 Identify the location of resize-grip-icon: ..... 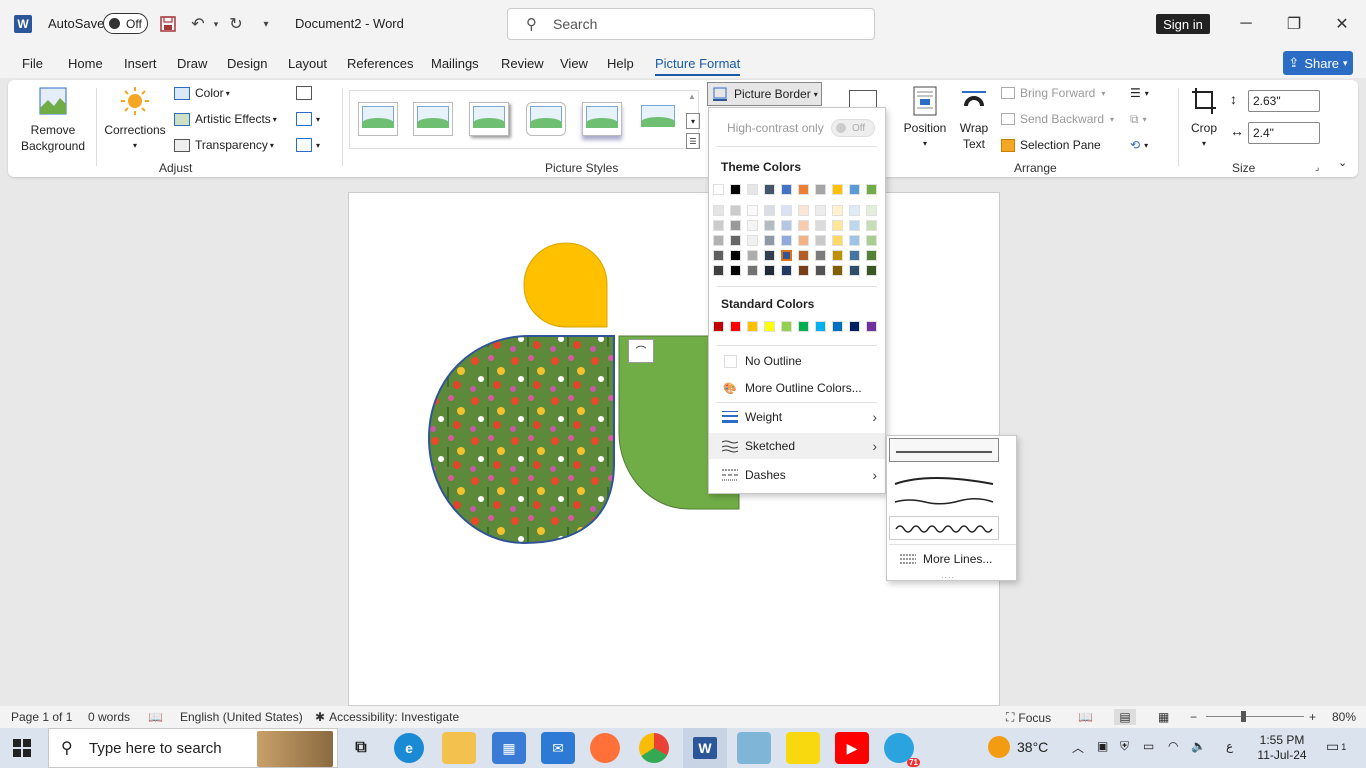
(948, 575).